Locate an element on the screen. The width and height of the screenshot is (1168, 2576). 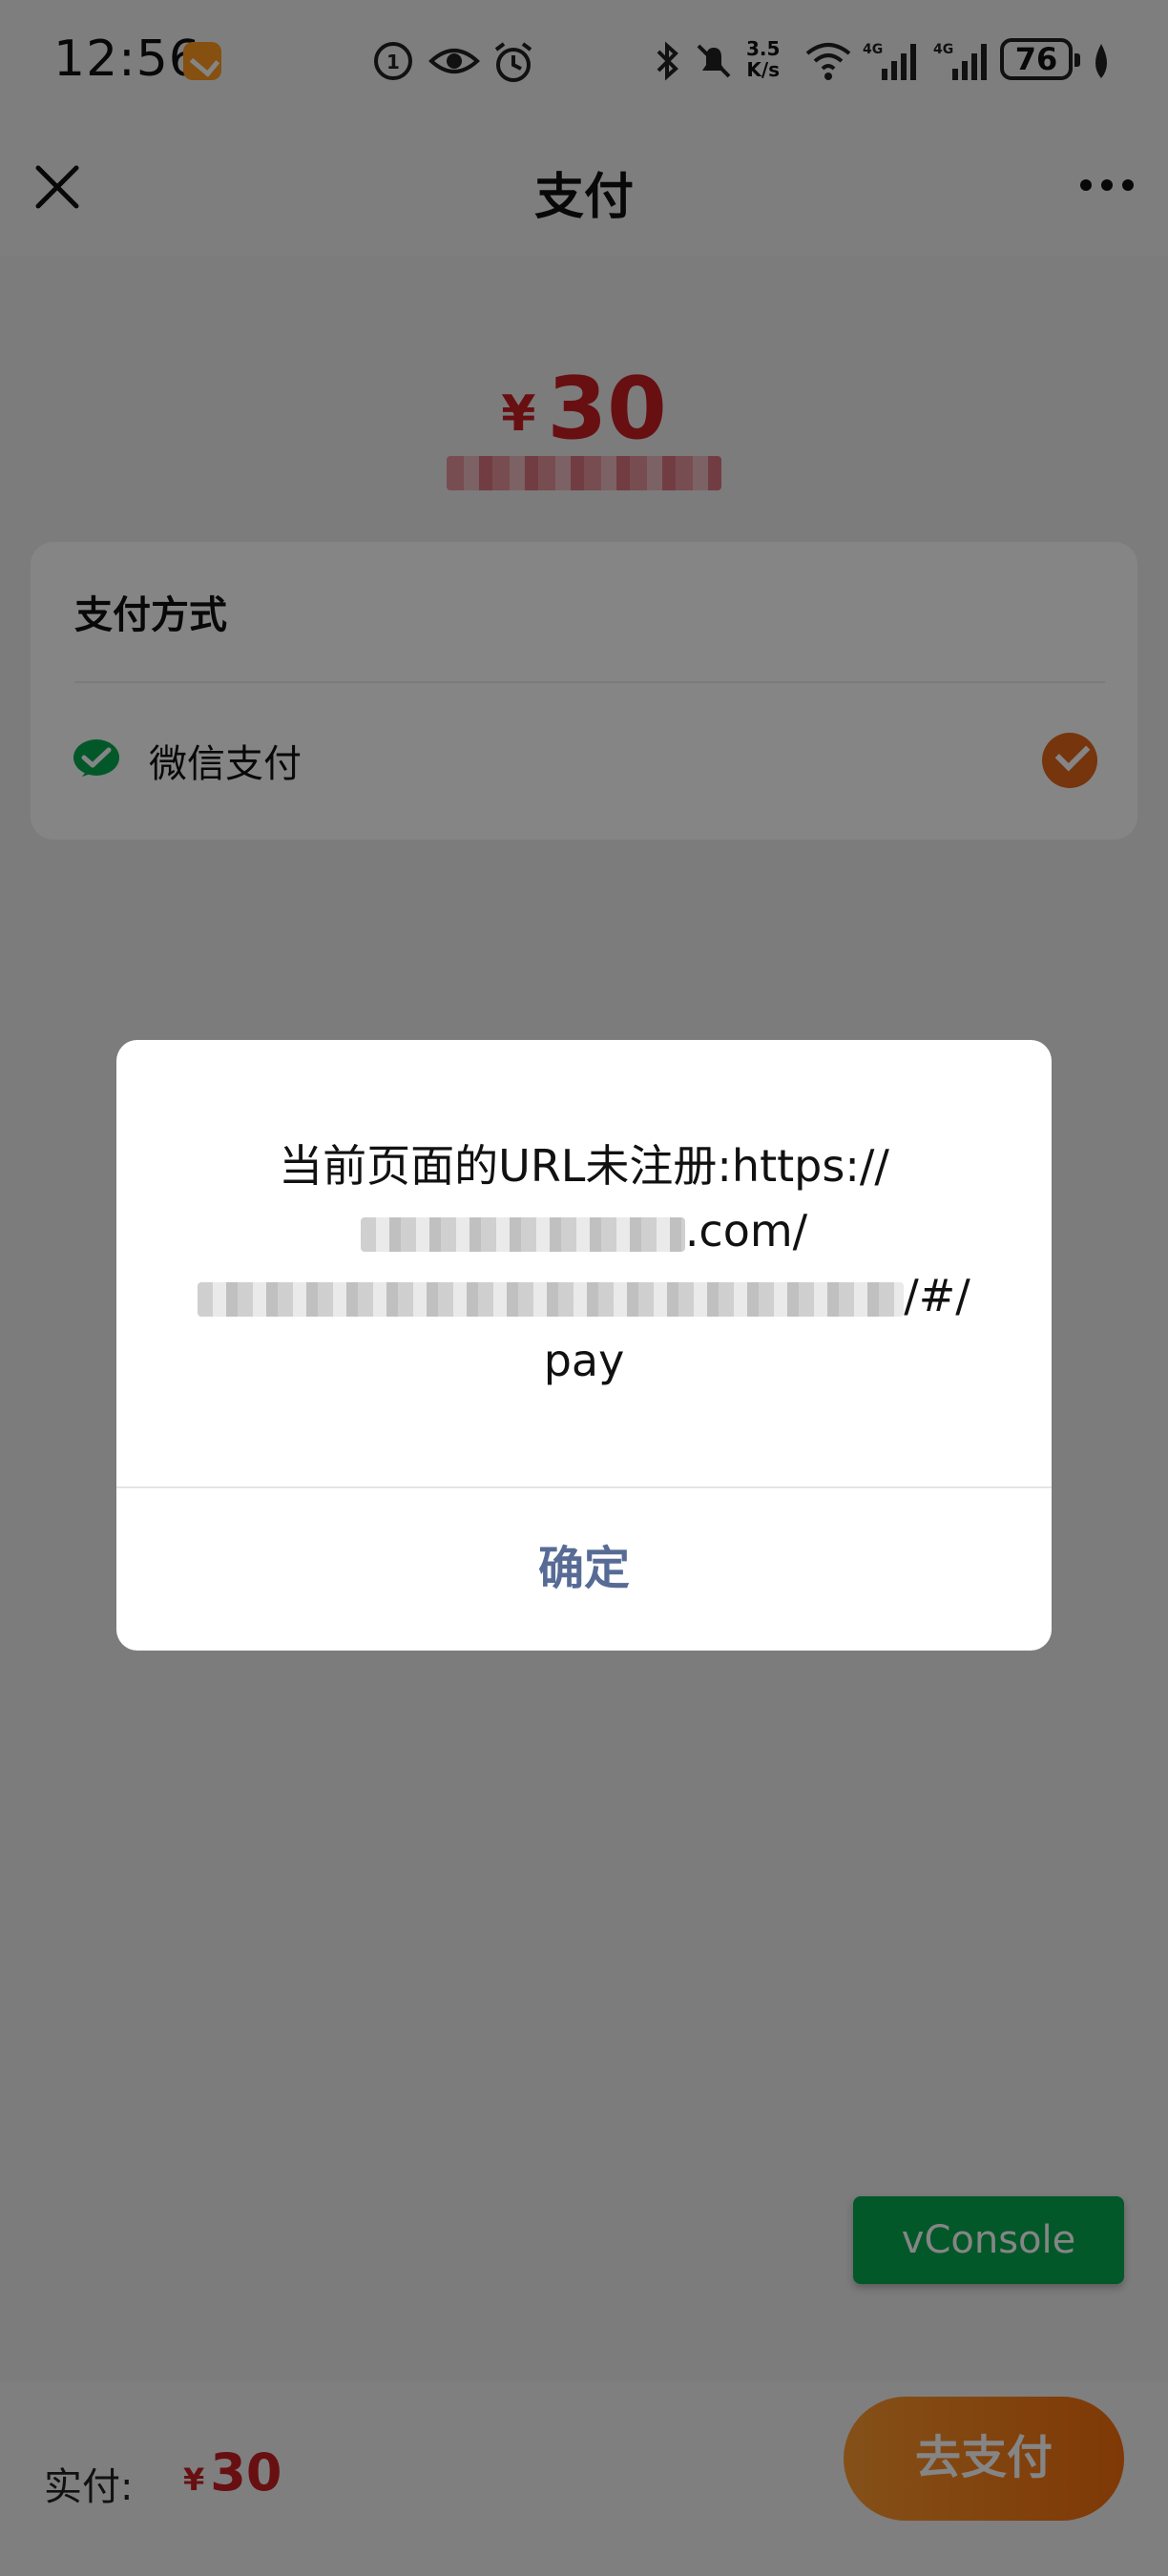
dialog-message: 当前页面的URL未注册:https:// .com/ /#/ pay is located at coordinates (584, 1263).